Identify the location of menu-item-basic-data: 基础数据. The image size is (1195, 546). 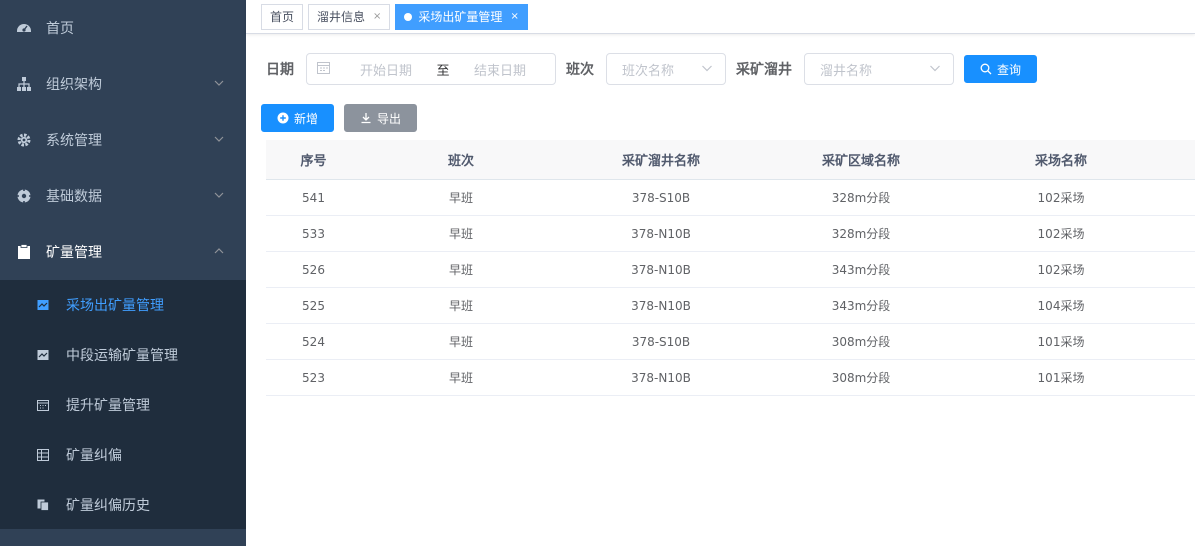
(123, 196).